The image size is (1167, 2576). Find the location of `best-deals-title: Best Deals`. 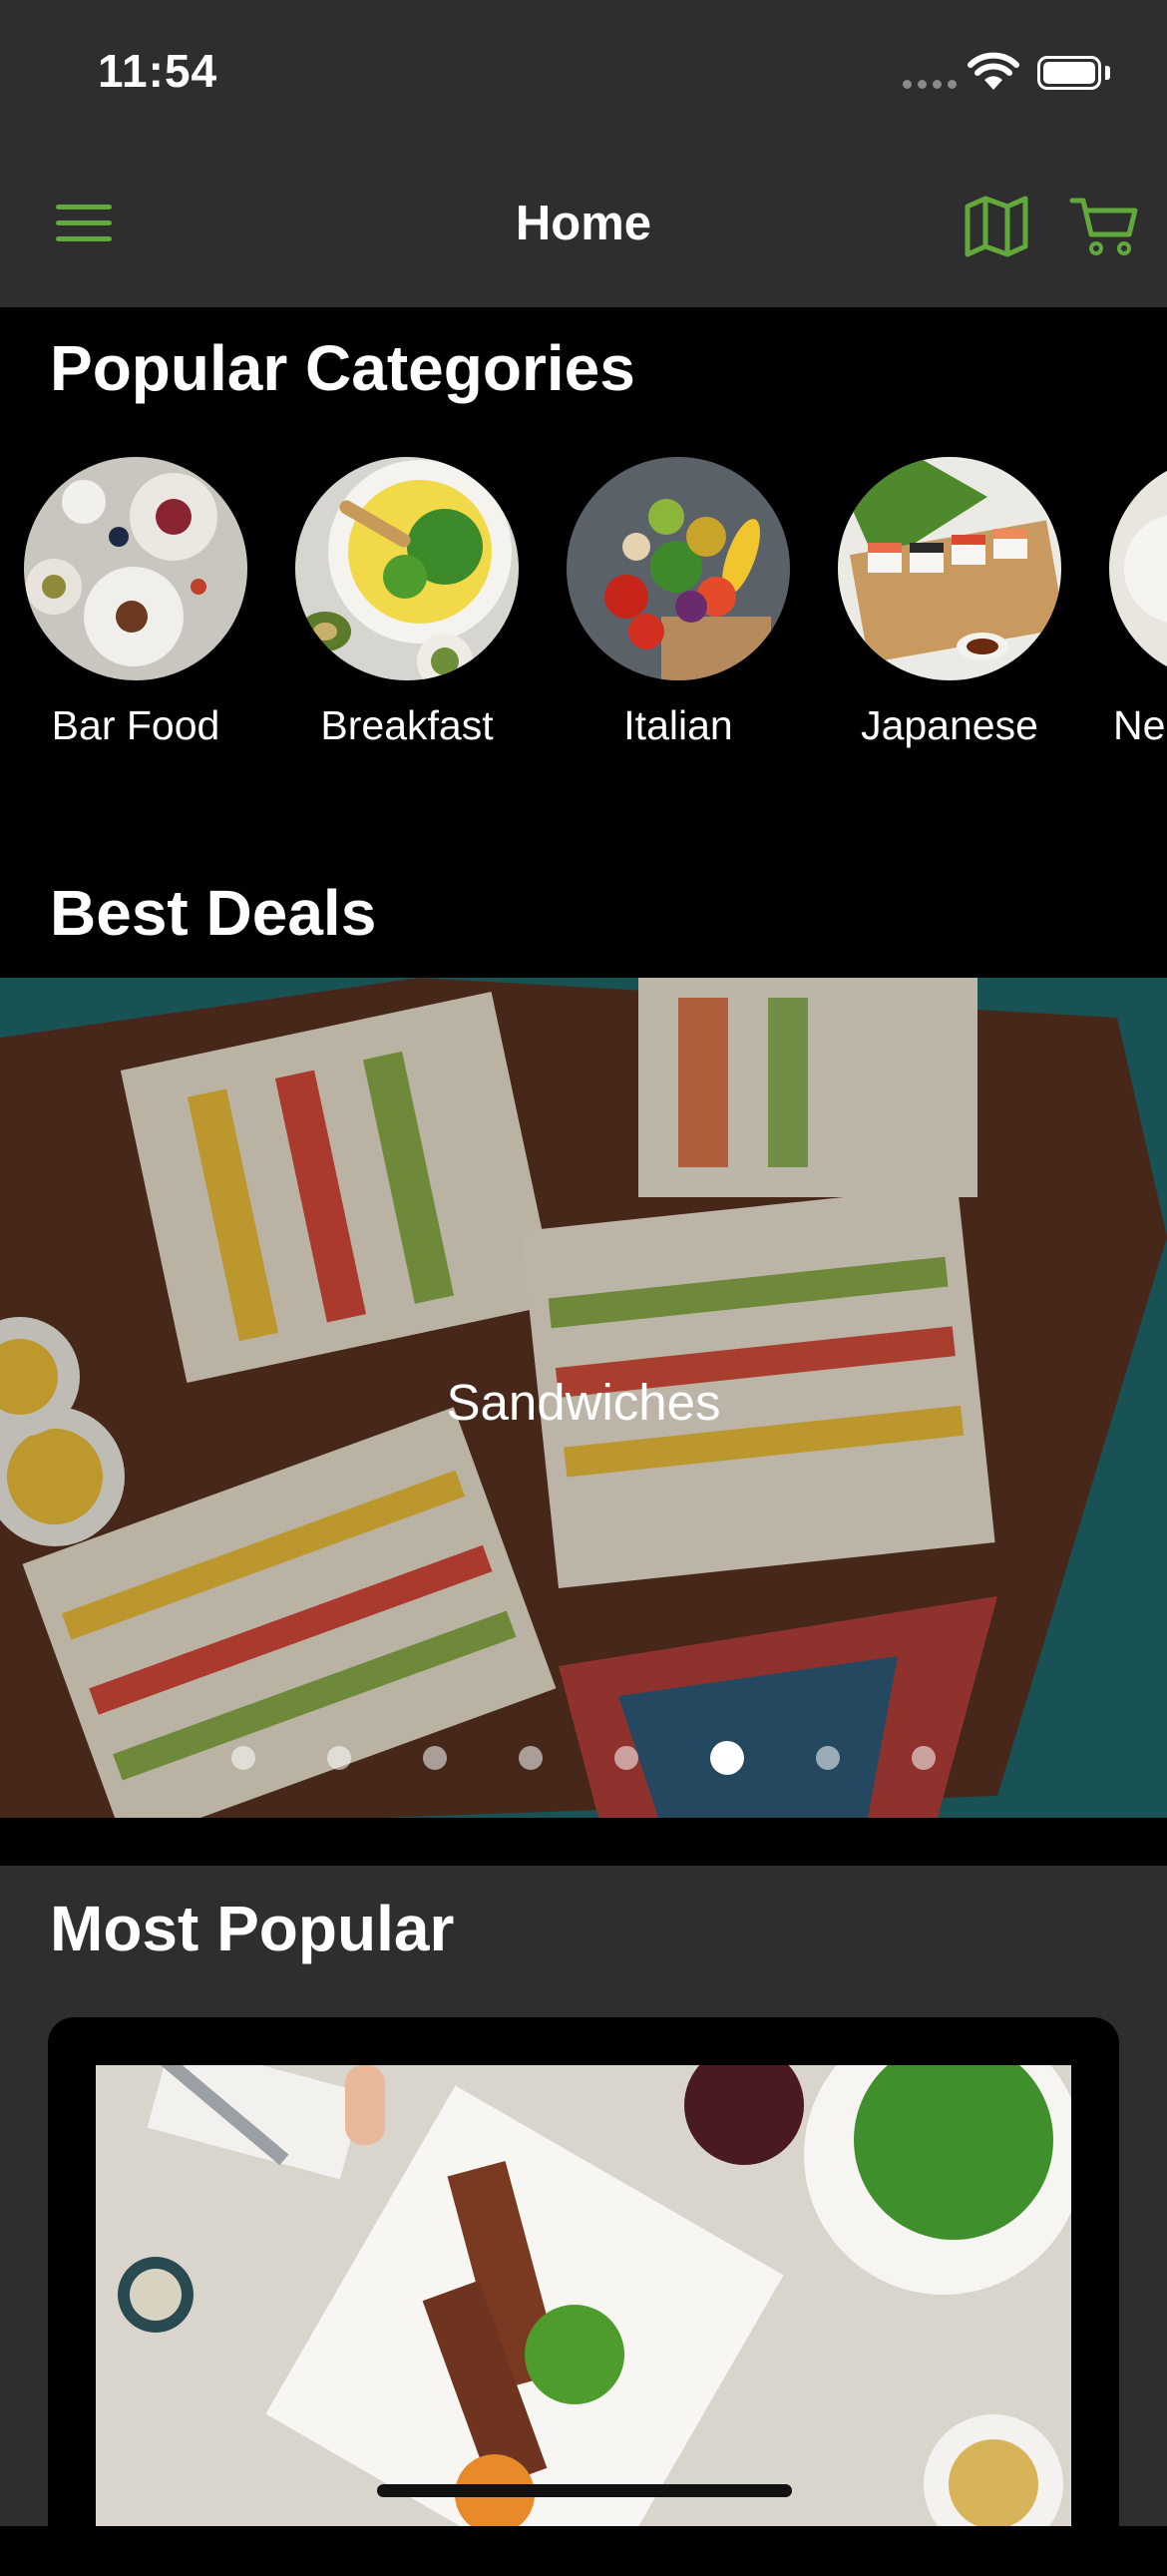

best-deals-title: Best Deals is located at coordinates (213, 913).